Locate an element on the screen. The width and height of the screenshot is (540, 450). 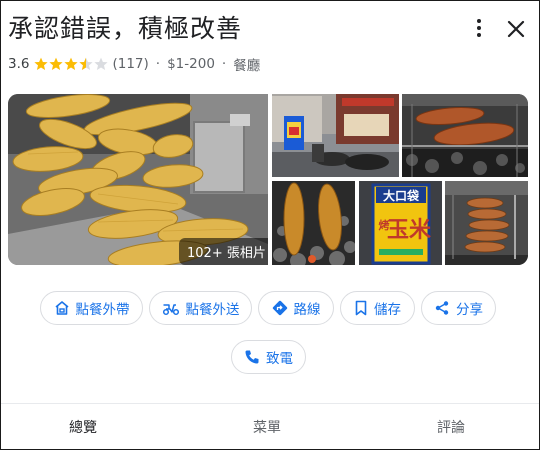
directions-diamond-icon is located at coordinates (279, 308).